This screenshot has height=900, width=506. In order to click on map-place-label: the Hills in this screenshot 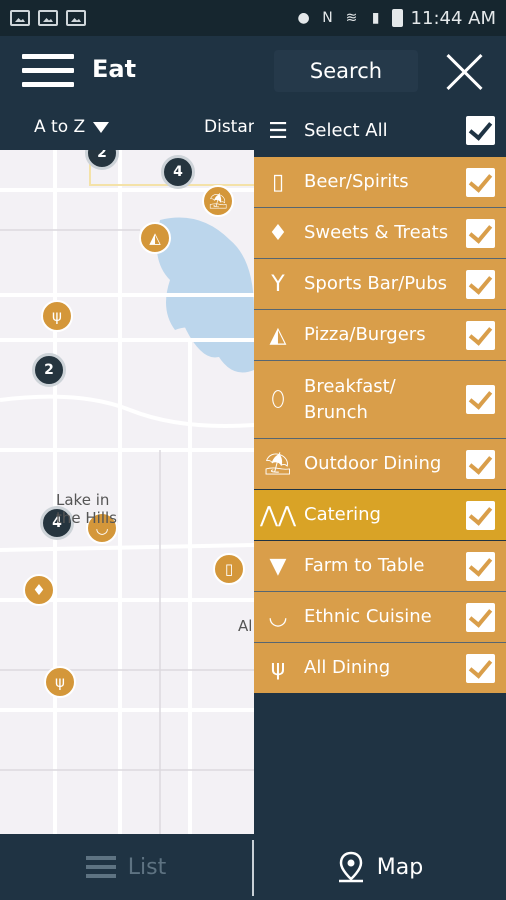, I will do `click(86, 518)`.